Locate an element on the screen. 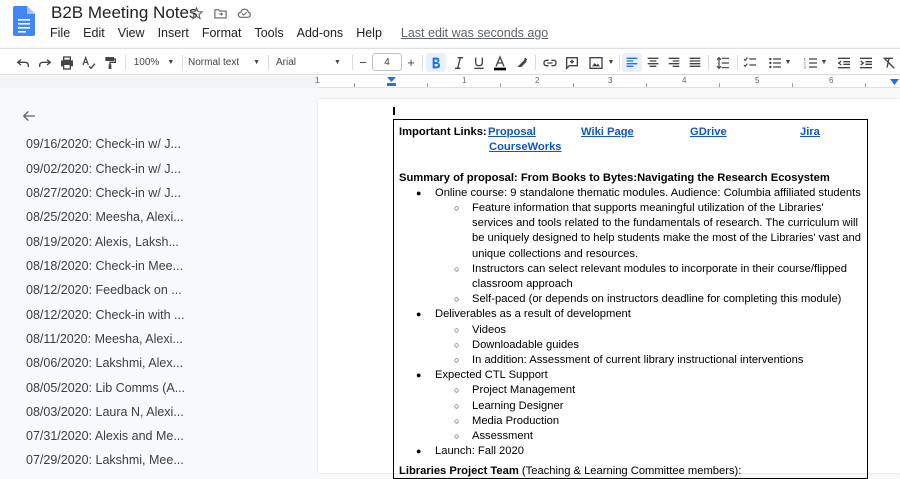 Image resolution: width=900 pixels, height=479 pixels. link-gdrive: GDrive is located at coordinates (708, 132).